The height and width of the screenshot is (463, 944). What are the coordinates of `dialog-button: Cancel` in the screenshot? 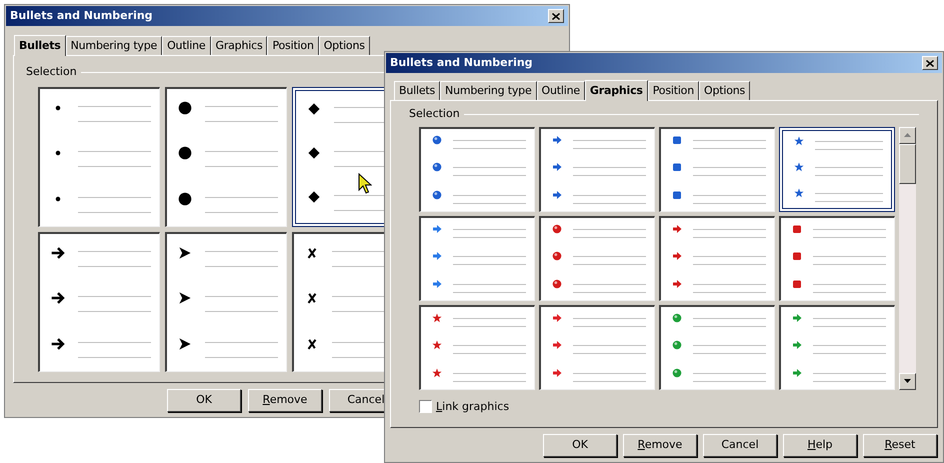 It's located at (740, 445).